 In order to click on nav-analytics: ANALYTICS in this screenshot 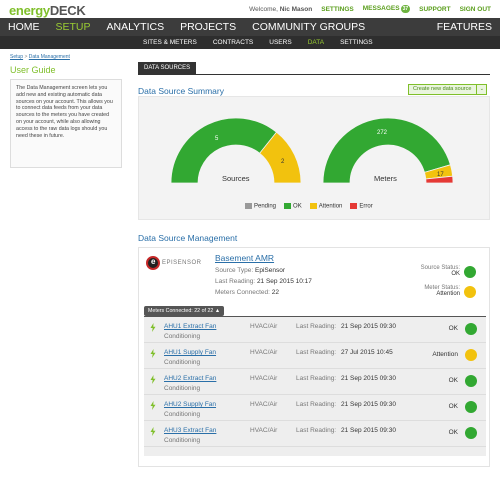, I will do `click(136, 27)`.